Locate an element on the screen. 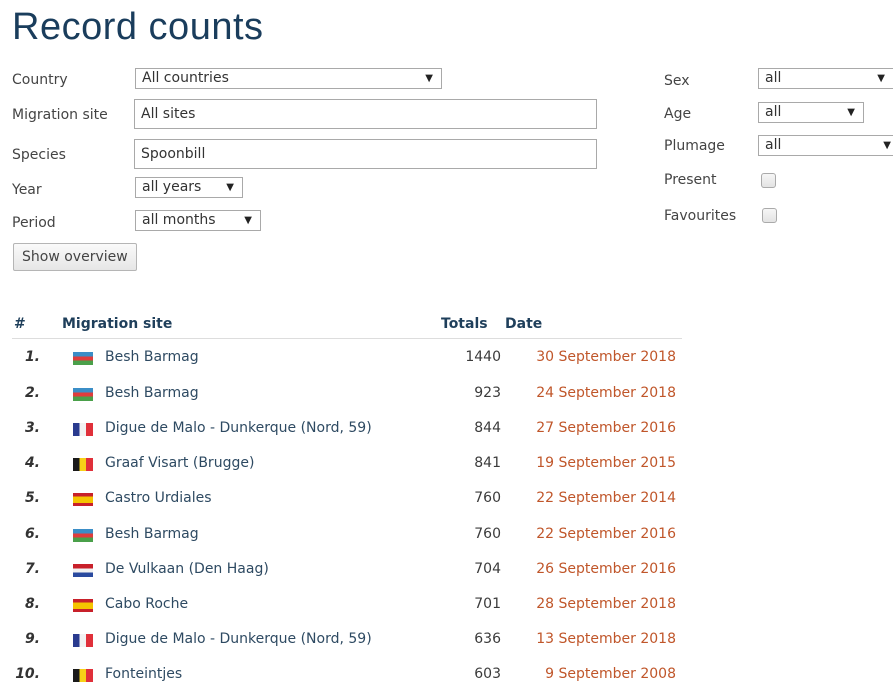  row-date-link: 19 September 2015 is located at coordinates (590, 463).